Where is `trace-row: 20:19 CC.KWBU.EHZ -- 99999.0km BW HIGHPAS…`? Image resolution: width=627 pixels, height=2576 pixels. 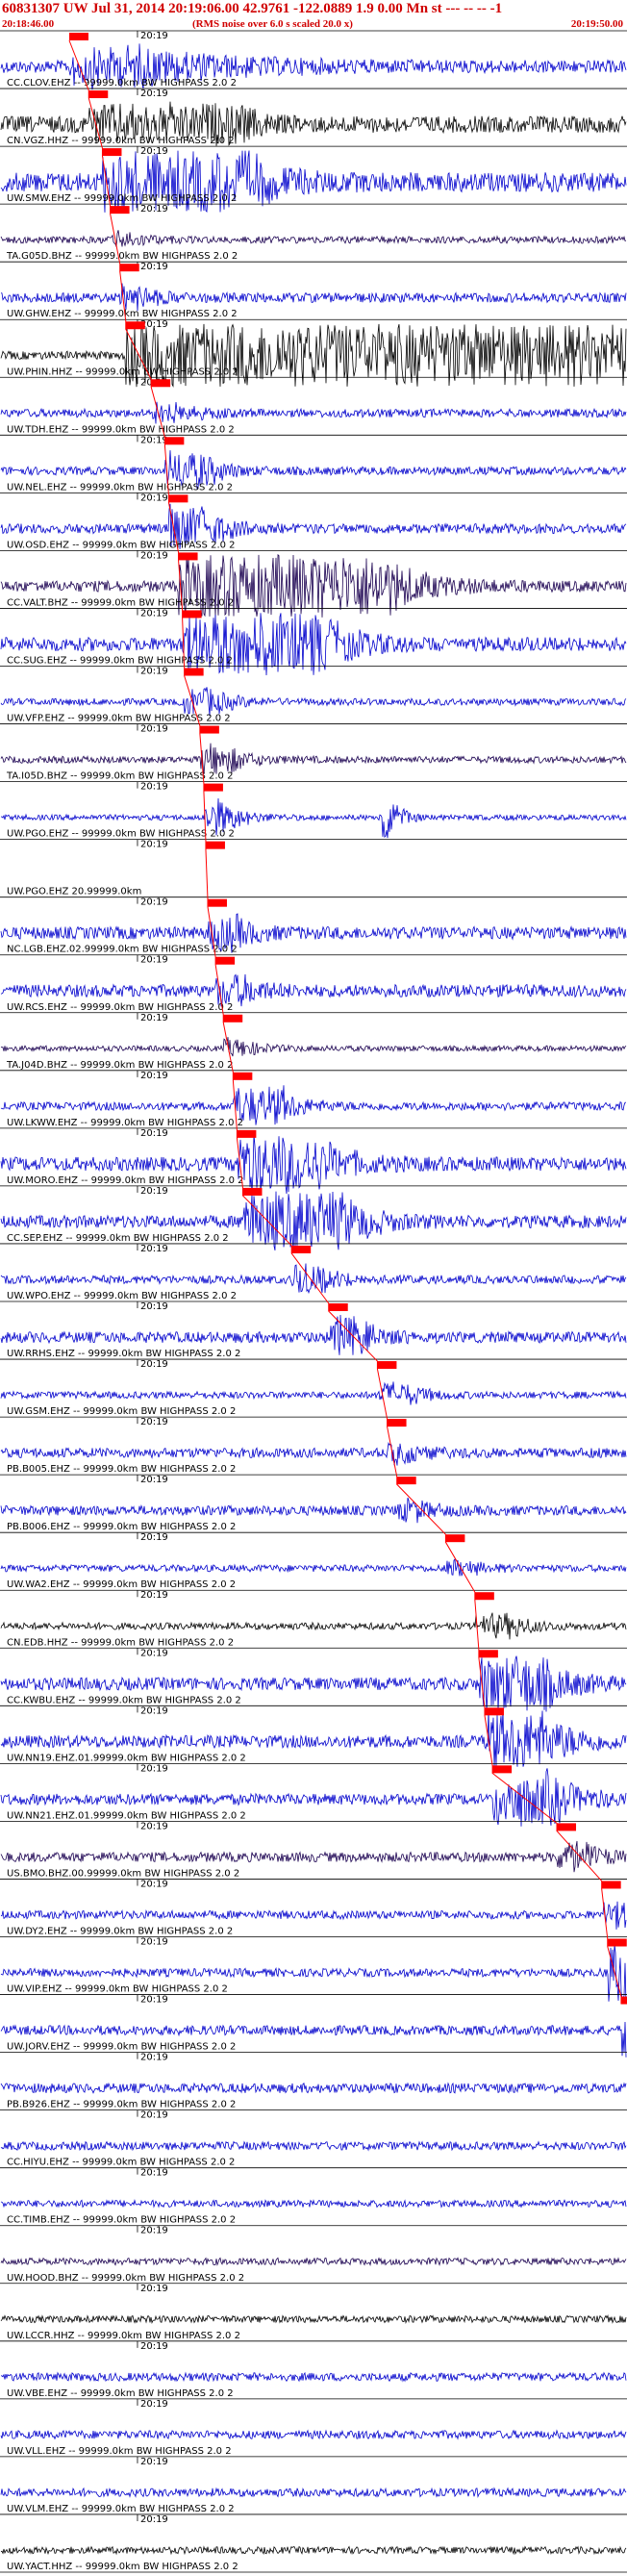 trace-row: 20:19 CC.KWBU.EHZ -- 99999.0km BW HIGHPAS… is located at coordinates (313, 1679).